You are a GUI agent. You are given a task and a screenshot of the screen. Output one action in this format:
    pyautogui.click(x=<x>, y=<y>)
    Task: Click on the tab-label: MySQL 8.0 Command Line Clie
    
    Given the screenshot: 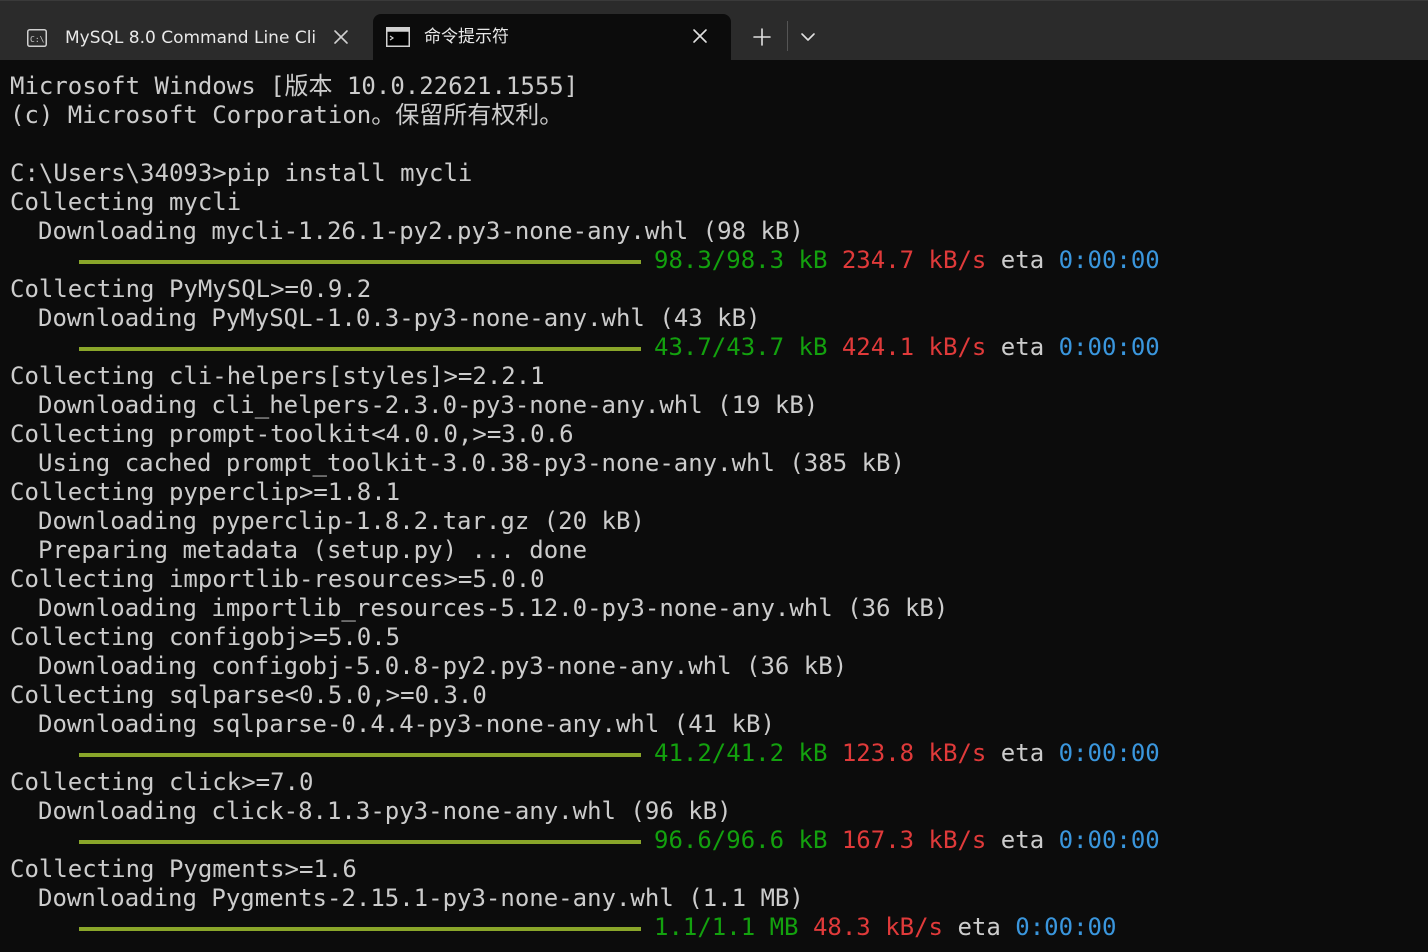 What is the action you would take?
    pyautogui.click(x=190, y=38)
    